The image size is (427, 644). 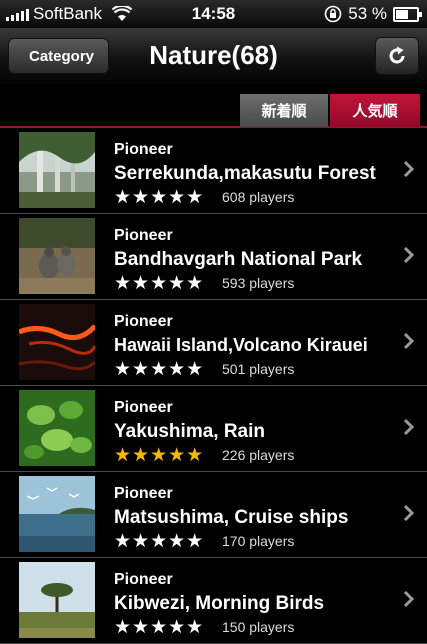 I want to click on player-count: 150 players, so click(x=258, y=627).